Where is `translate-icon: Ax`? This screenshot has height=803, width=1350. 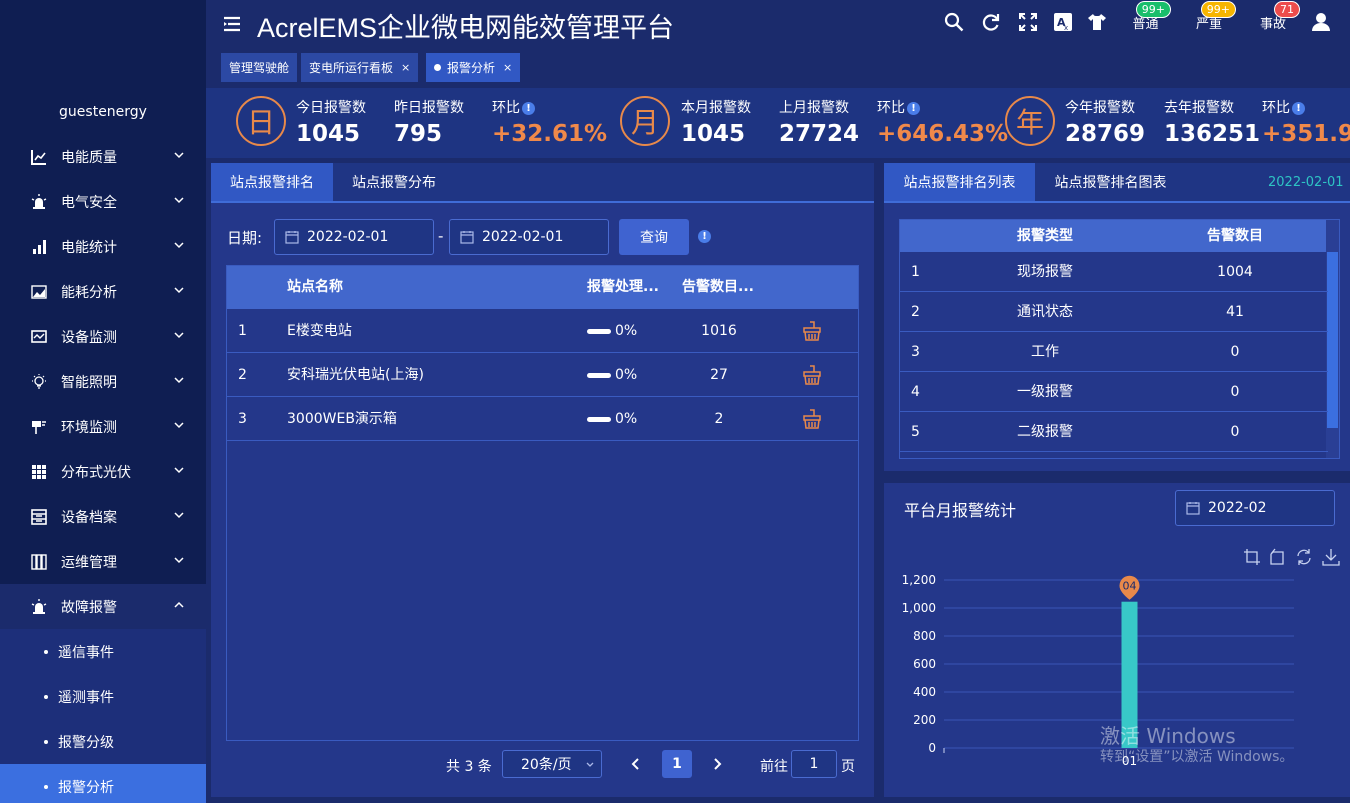 translate-icon: Ax is located at coordinates (1063, 22).